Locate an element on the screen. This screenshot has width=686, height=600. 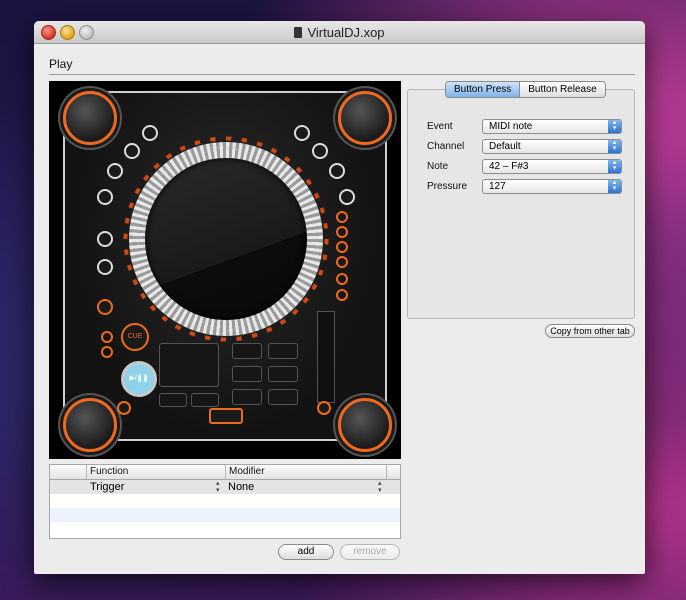
touch-pad is located at coordinates (189, 365).